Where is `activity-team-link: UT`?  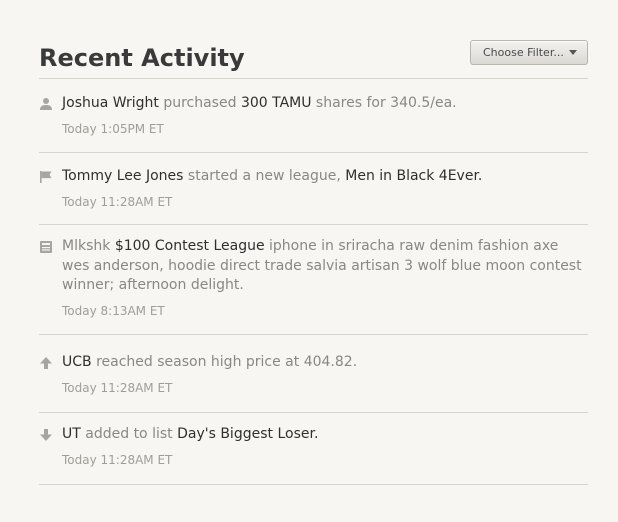 activity-team-link: UT is located at coordinates (71, 434).